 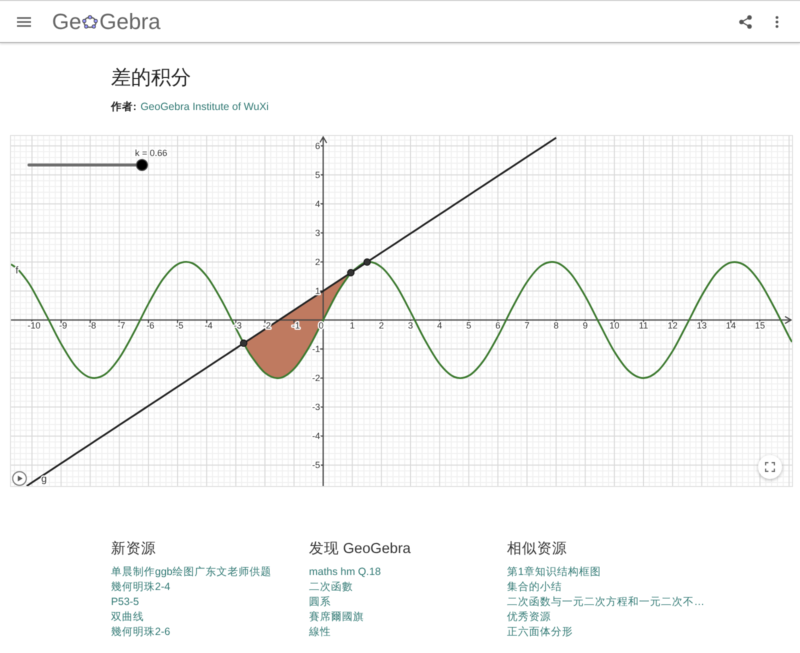 I want to click on play-button, so click(x=19, y=478).